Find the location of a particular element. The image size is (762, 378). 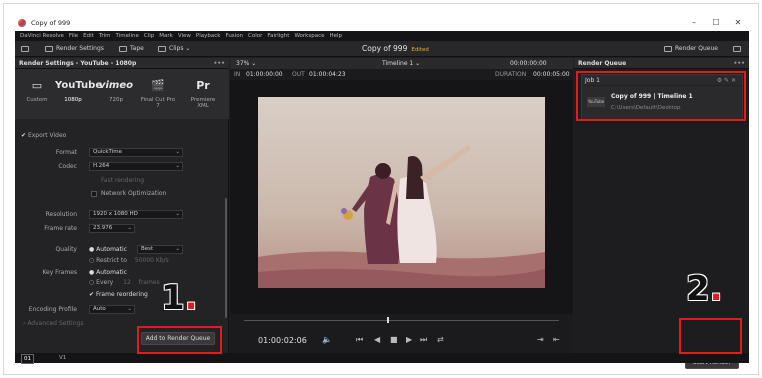

menu-view: View is located at coordinates (184, 36).